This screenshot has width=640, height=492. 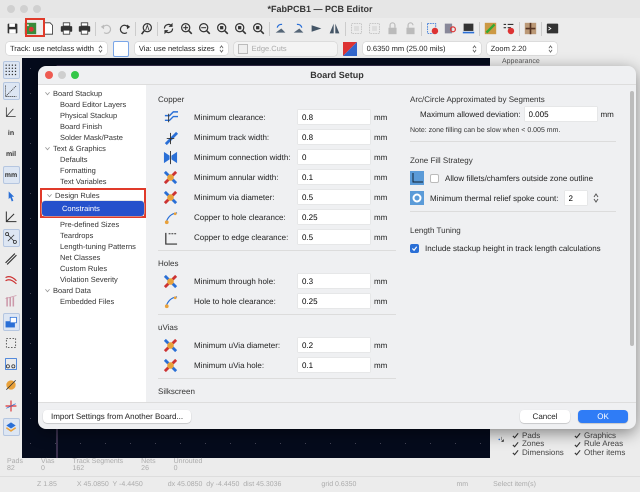 What do you see at coordinates (238, 345) in the screenshot?
I see `field-label: Minimum uVia diameter:` at bounding box center [238, 345].